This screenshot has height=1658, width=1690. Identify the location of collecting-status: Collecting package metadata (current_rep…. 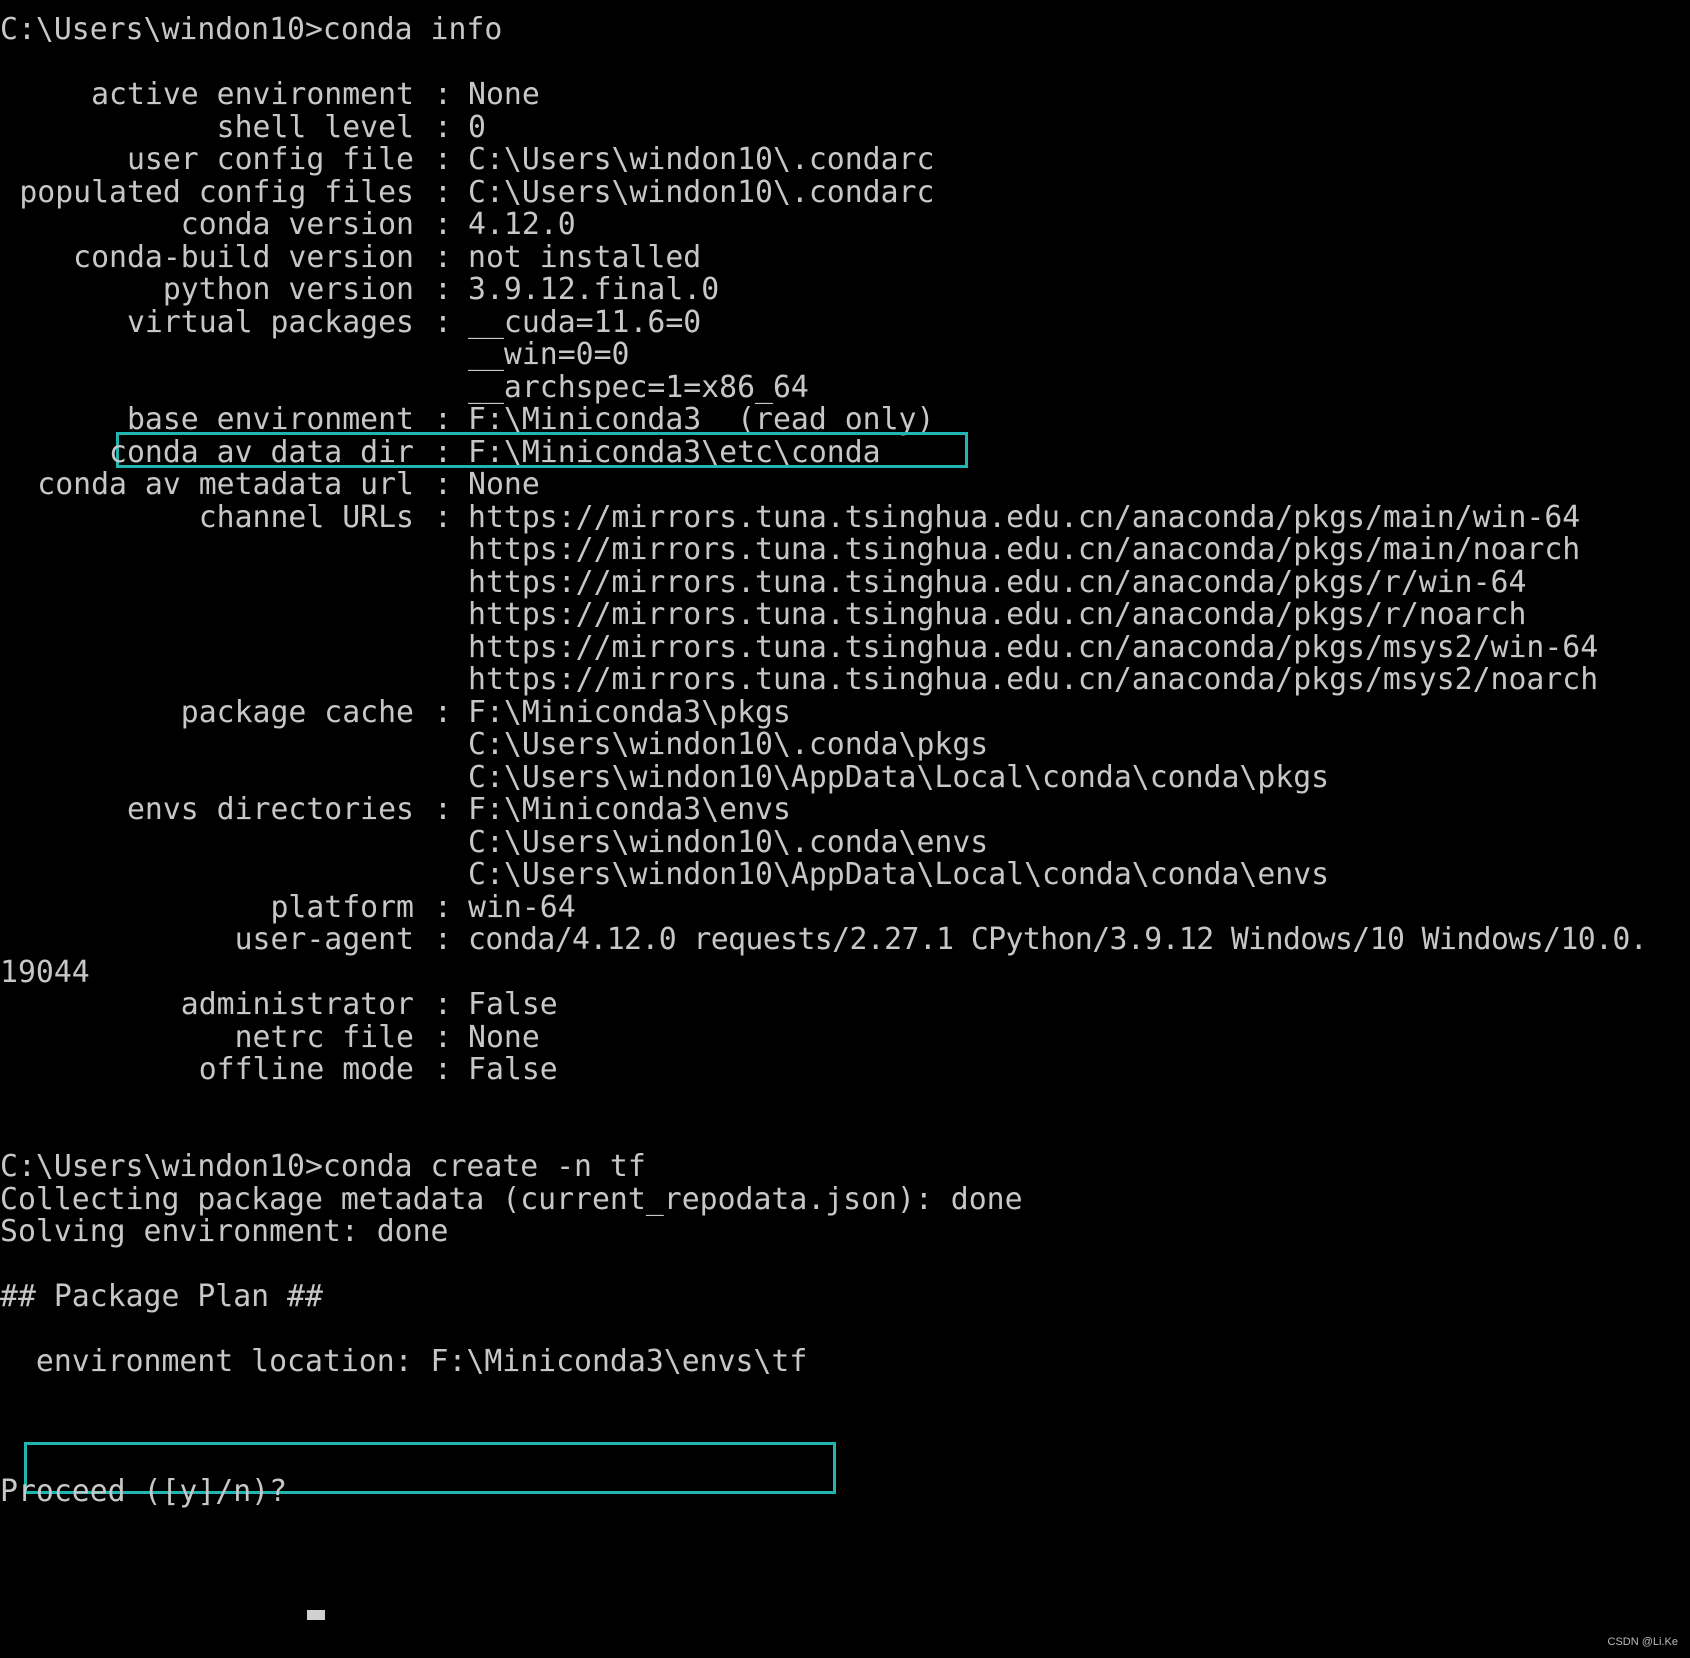
(511, 1199).